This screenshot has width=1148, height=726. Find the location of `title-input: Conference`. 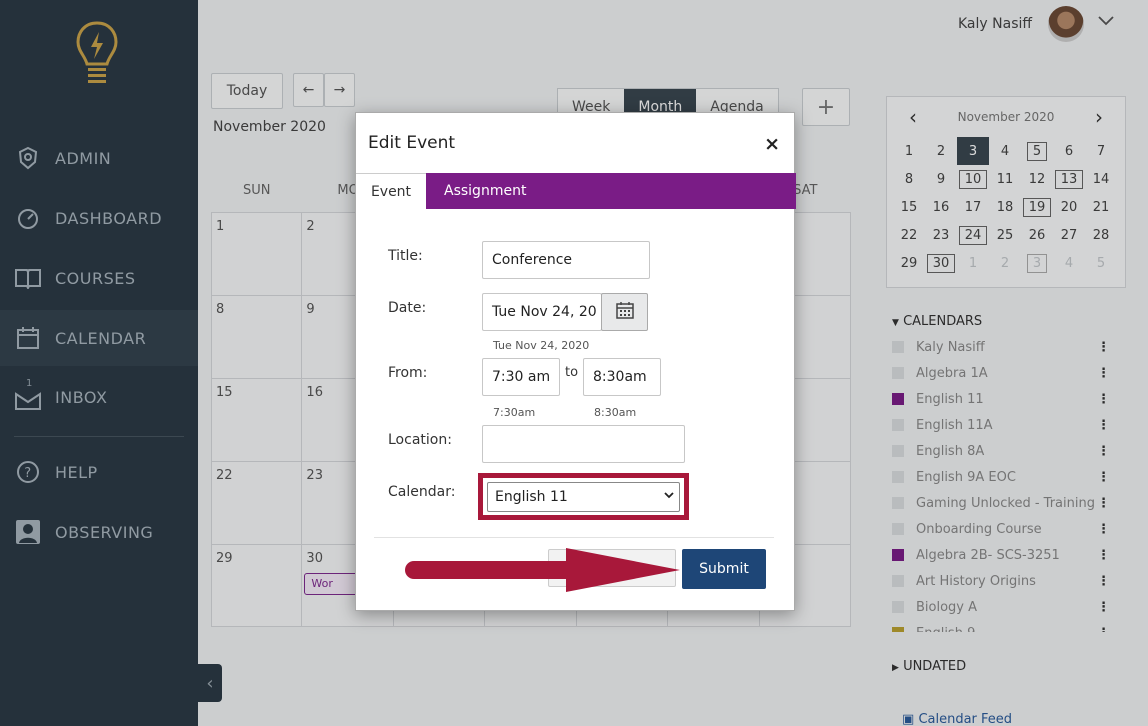

title-input: Conference is located at coordinates (566, 260).